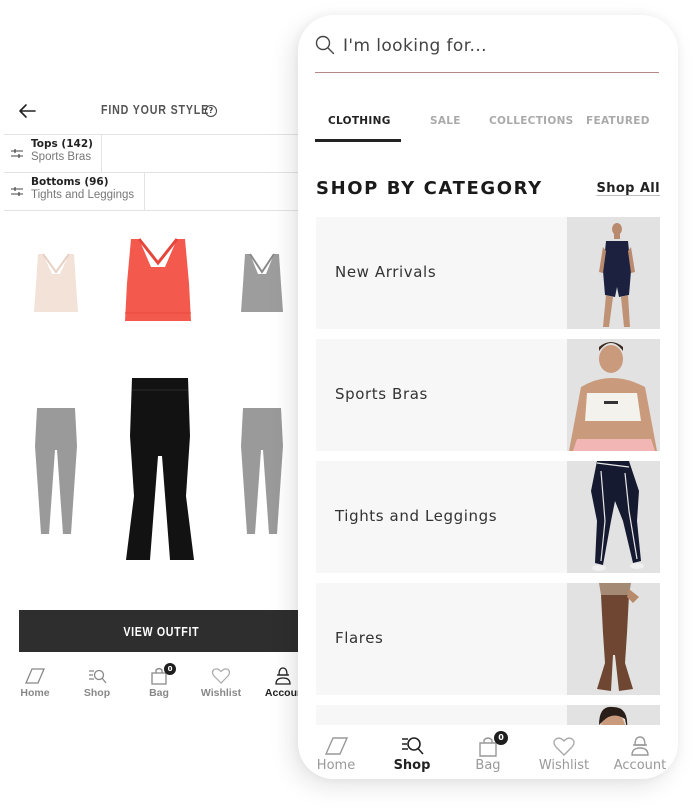 Image resolution: width=700 pixels, height=809 pixels. I want to click on tab-sale: SALE, so click(445, 121).